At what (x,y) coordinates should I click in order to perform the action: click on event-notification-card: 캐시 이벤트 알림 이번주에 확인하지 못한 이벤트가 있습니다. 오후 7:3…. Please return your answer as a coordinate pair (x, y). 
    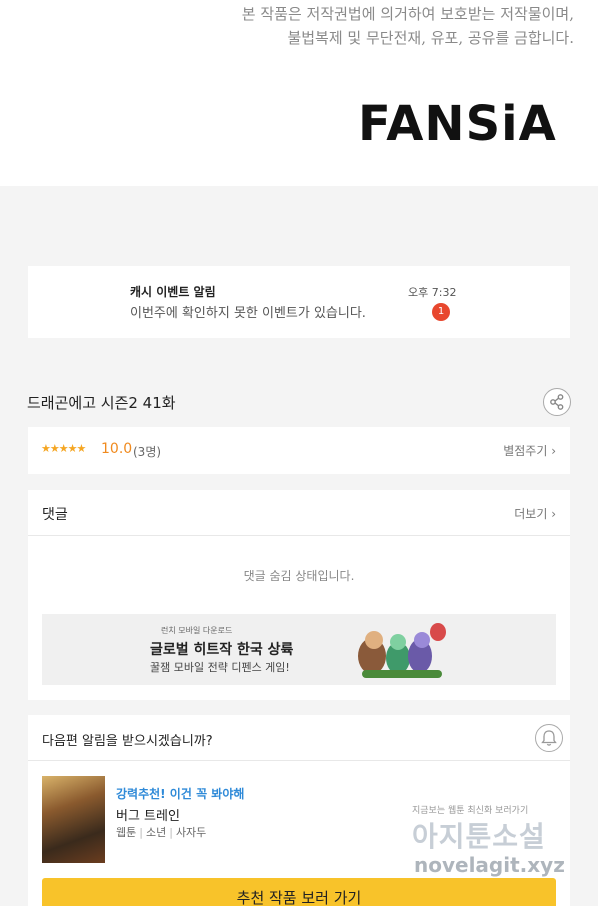
    Looking at the image, I should click on (299, 302).